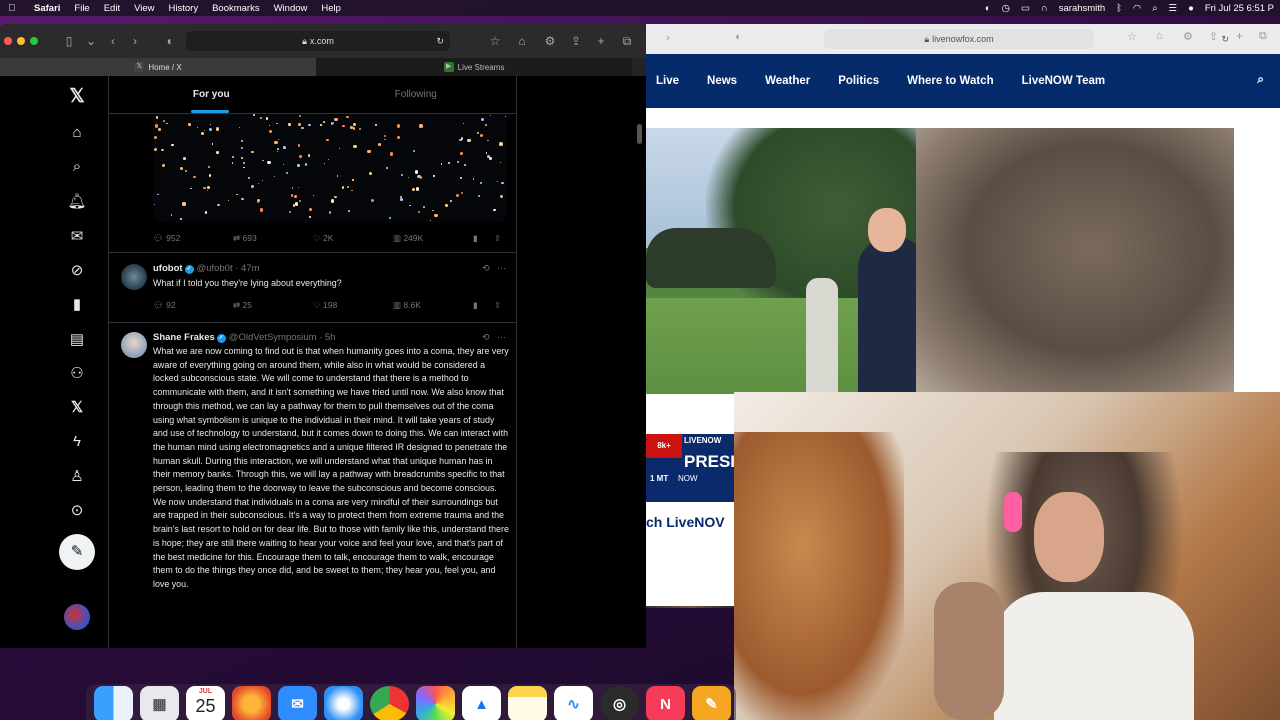  I want to click on menu-edit: Edit, so click(112, 8).